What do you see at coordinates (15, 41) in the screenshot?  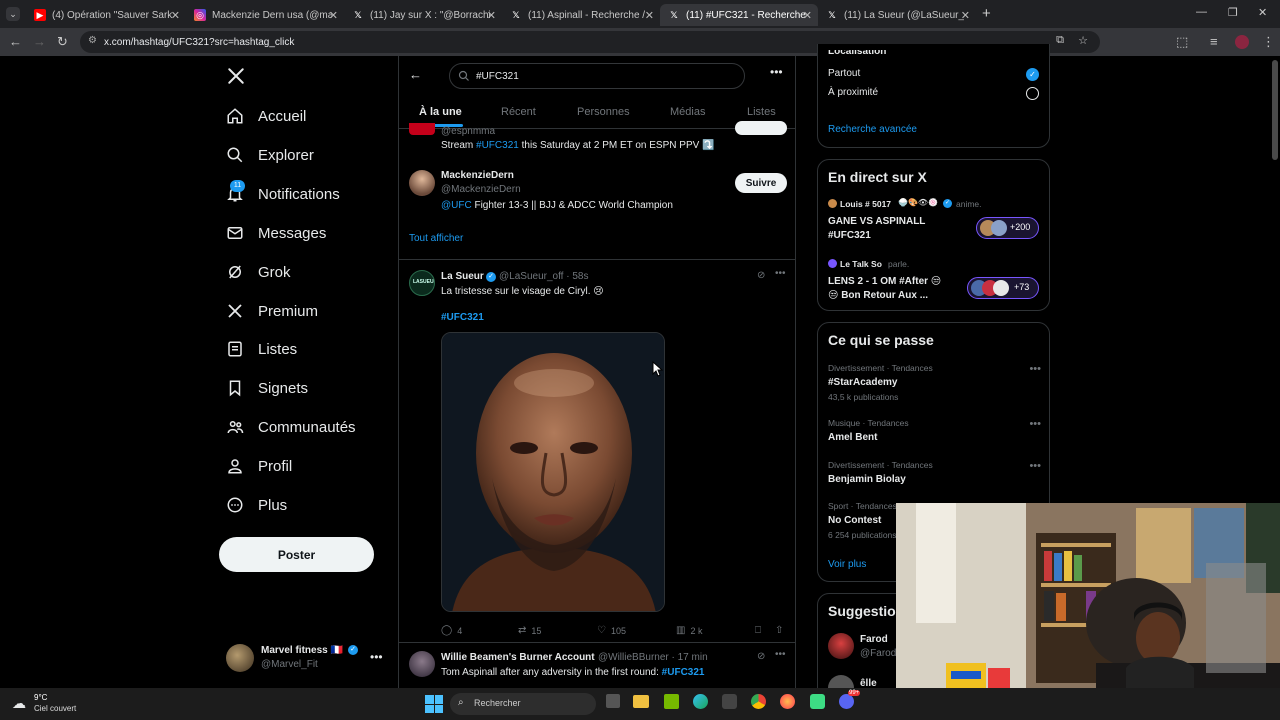 I see `back-icon: ←` at bounding box center [15, 41].